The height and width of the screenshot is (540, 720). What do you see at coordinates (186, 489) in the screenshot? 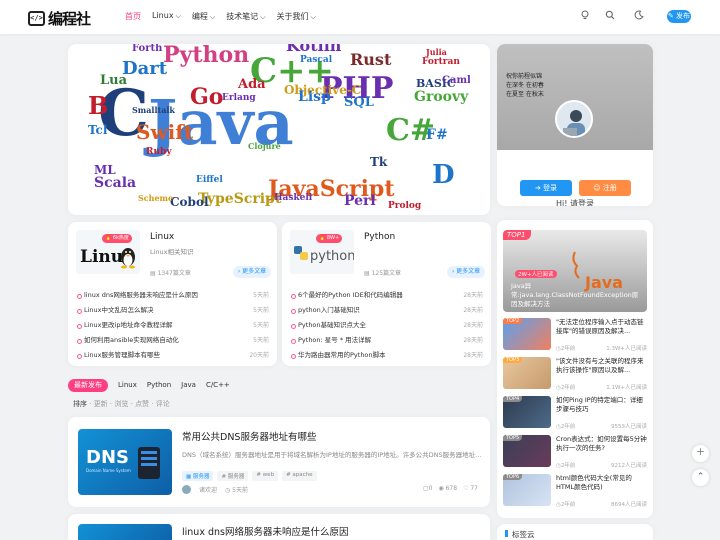
I see `author-avatar` at bounding box center [186, 489].